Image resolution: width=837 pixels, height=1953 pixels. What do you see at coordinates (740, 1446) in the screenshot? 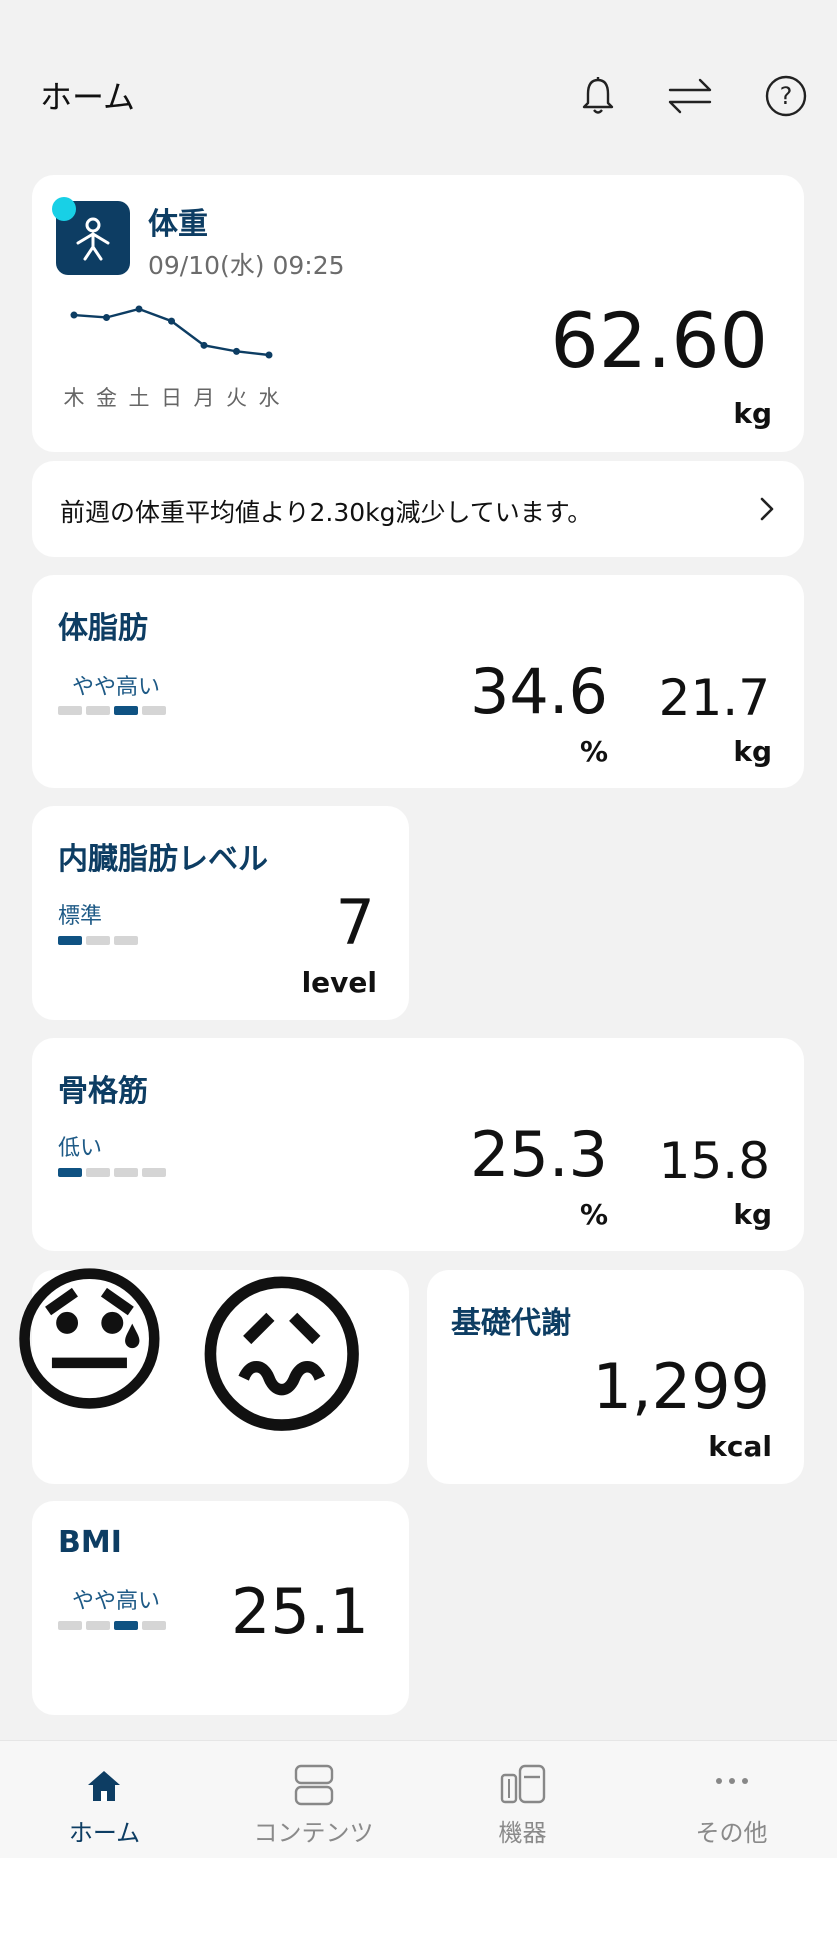
I see `bmr-unit: kcal` at bounding box center [740, 1446].